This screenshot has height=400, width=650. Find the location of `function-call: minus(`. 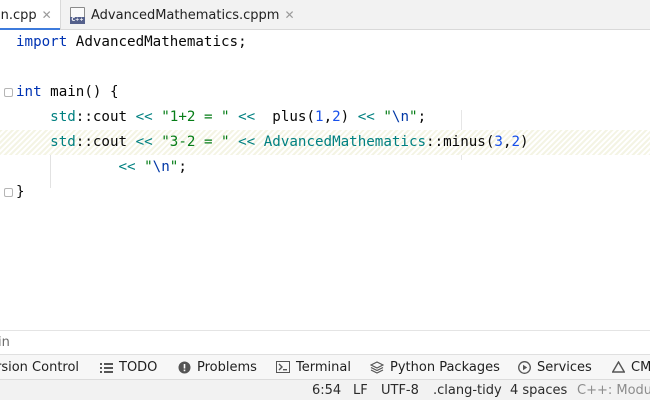

function-call: minus( is located at coordinates (469, 142).